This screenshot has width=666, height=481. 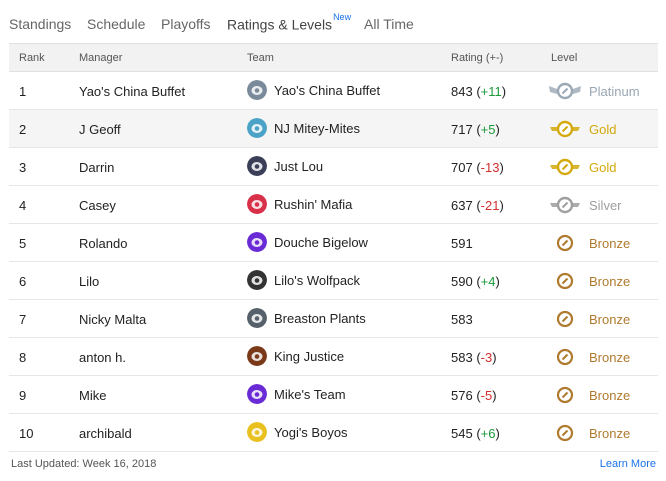 I want to click on team-cell: Lilo's Wolfpack, so click(x=303, y=280).